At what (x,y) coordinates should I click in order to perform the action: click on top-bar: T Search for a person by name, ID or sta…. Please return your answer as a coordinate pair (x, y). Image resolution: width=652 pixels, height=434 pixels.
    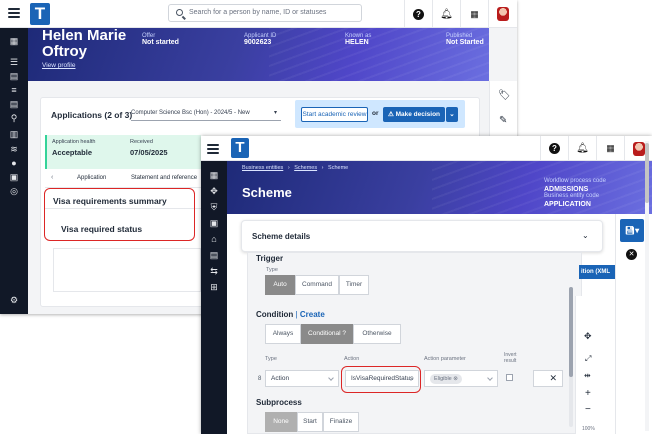
    Looking at the image, I should click on (258, 14).